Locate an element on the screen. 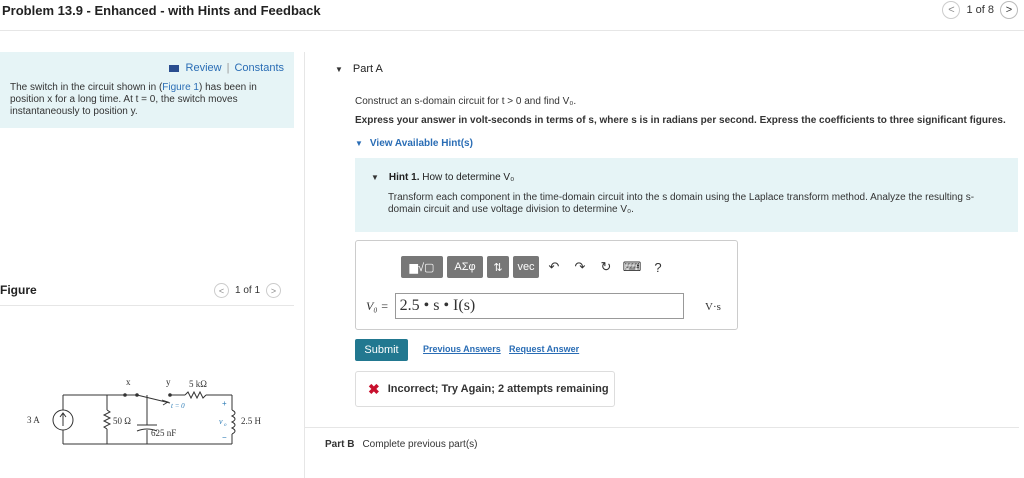 This screenshot has width=1024, height=478. switch-time-label: t = 0 is located at coordinates (178, 406).